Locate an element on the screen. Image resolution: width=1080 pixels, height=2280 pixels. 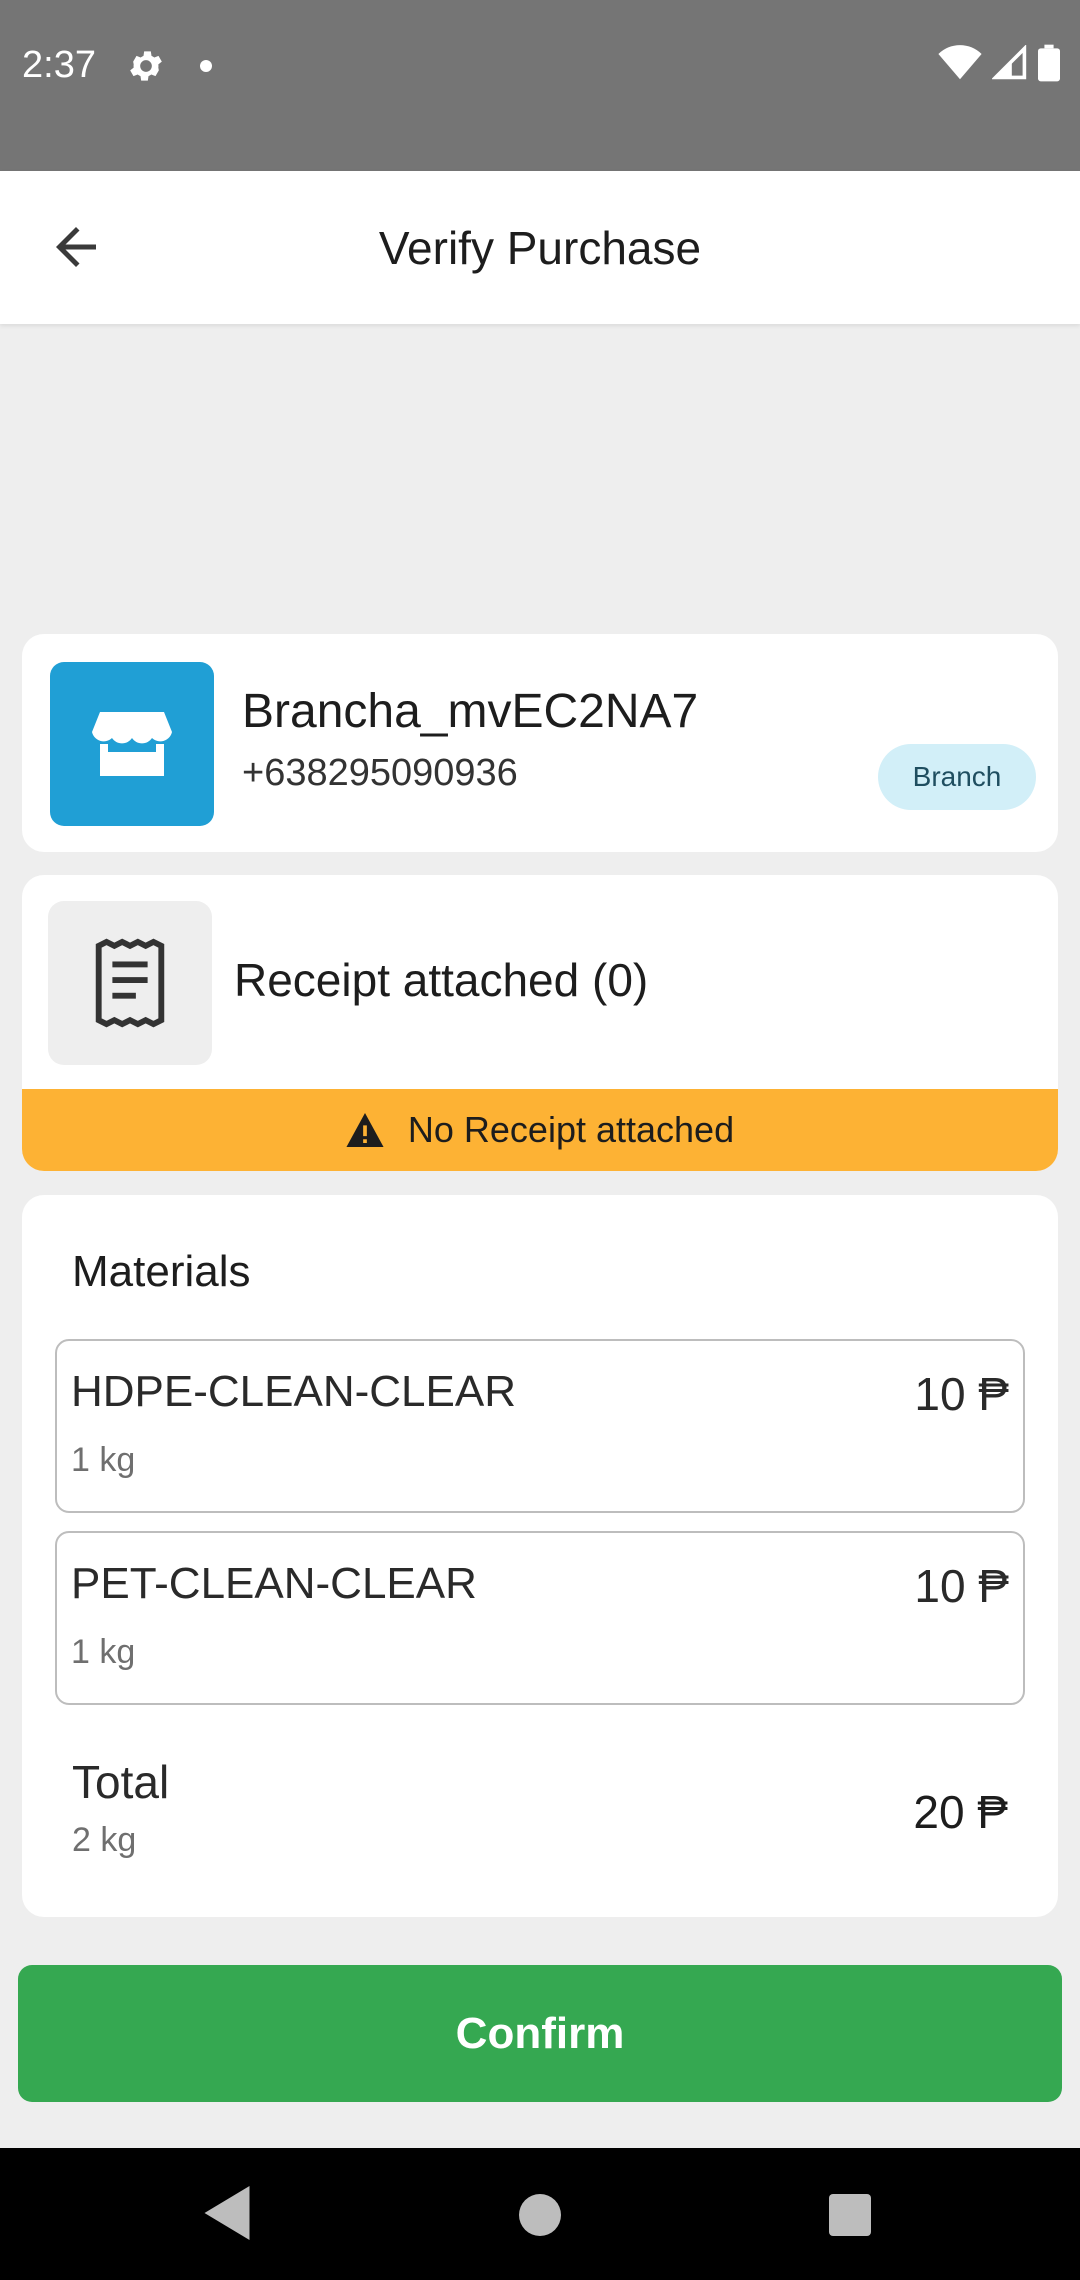
material-item: PET-CLEAN-CLEAR 1 kg 10 ₱ is located at coordinates (540, 1618).